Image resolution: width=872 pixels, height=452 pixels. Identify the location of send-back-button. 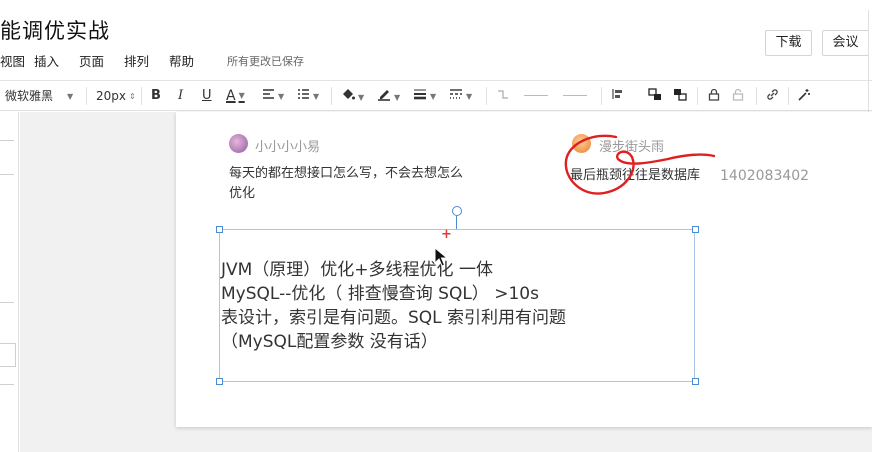
(680, 96).